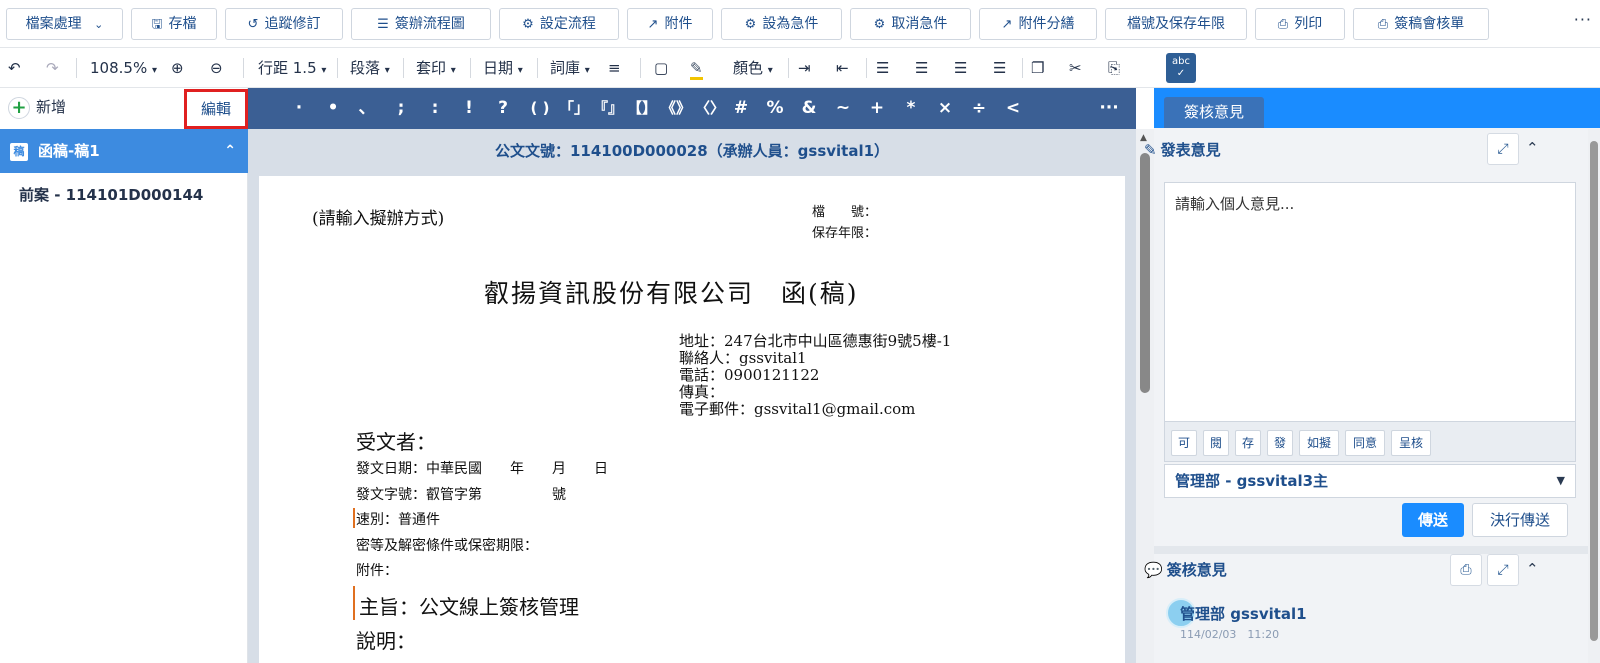  Describe the element at coordinates (877, 108) in the screenshot. I see `symbol-button: +` at that location.